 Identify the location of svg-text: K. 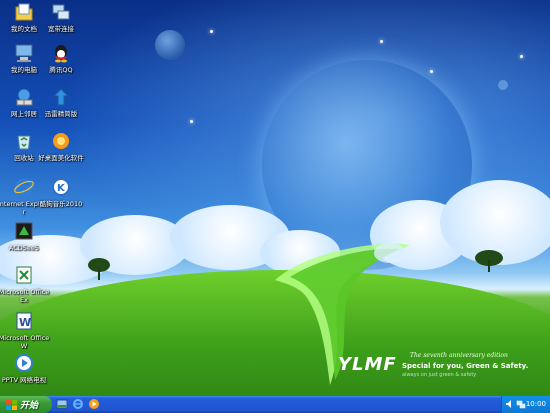
(61, 188).